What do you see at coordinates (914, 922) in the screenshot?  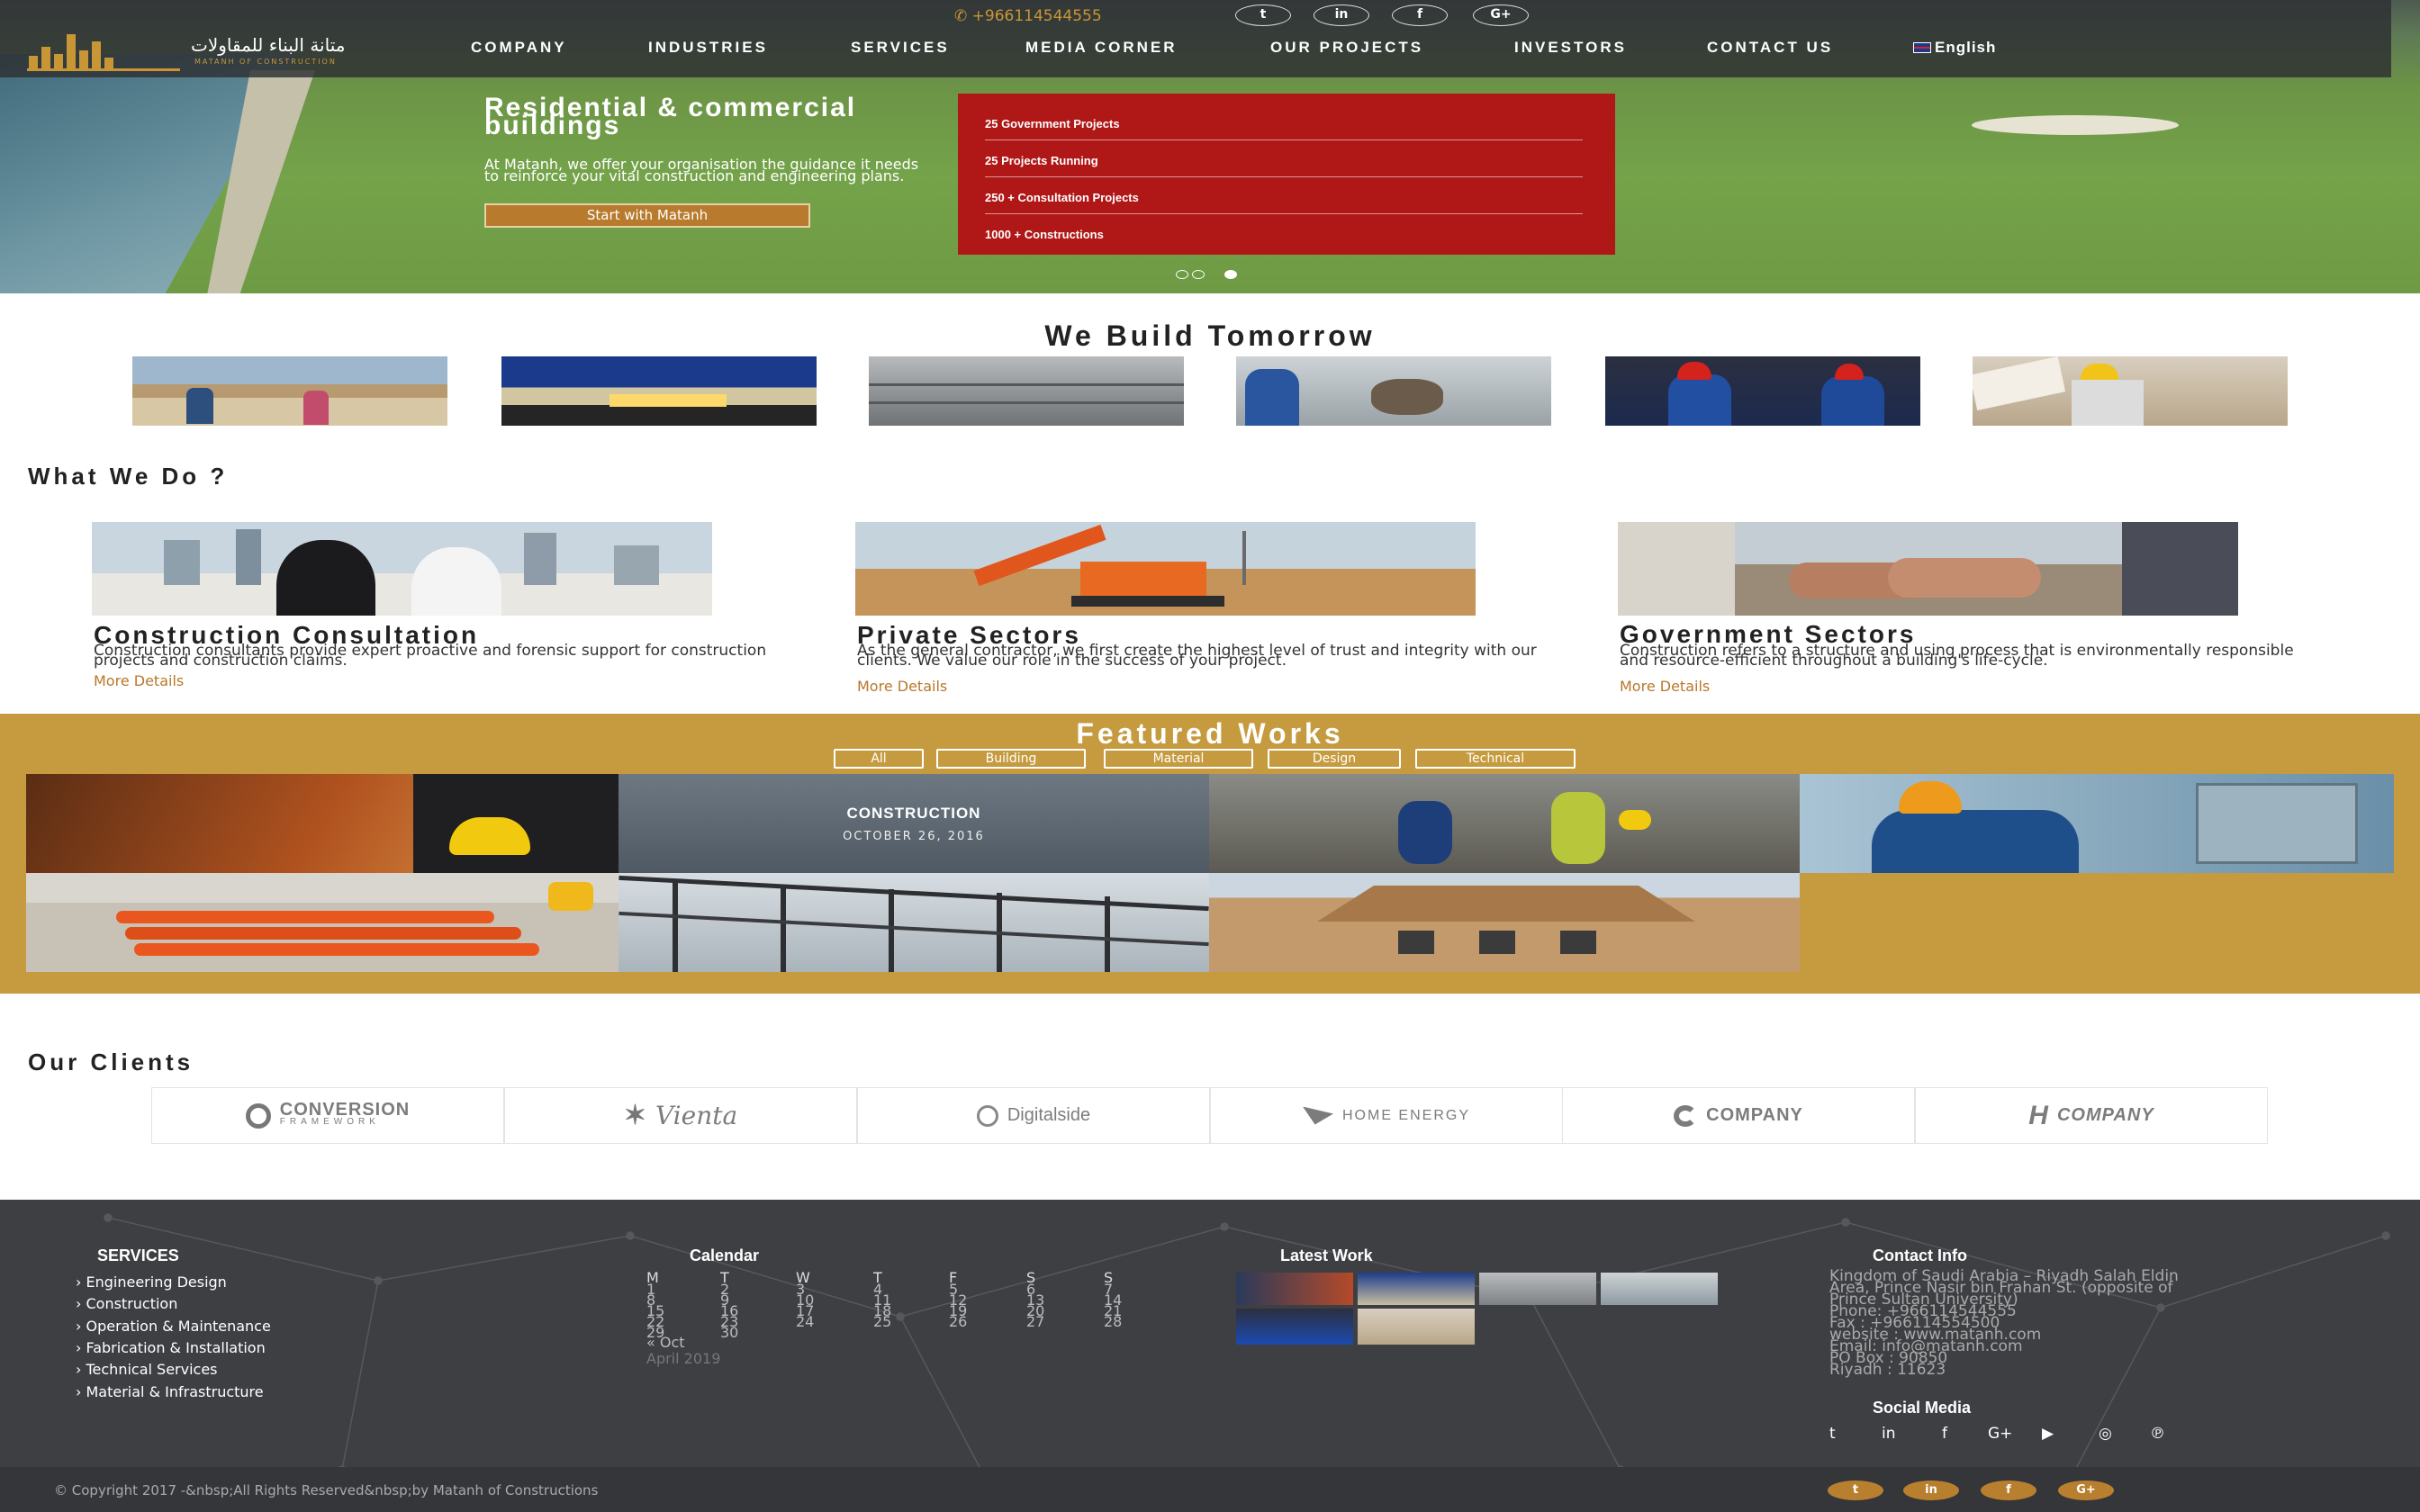 I see `work-item-steel-frame` at bounding box center [914, 922].